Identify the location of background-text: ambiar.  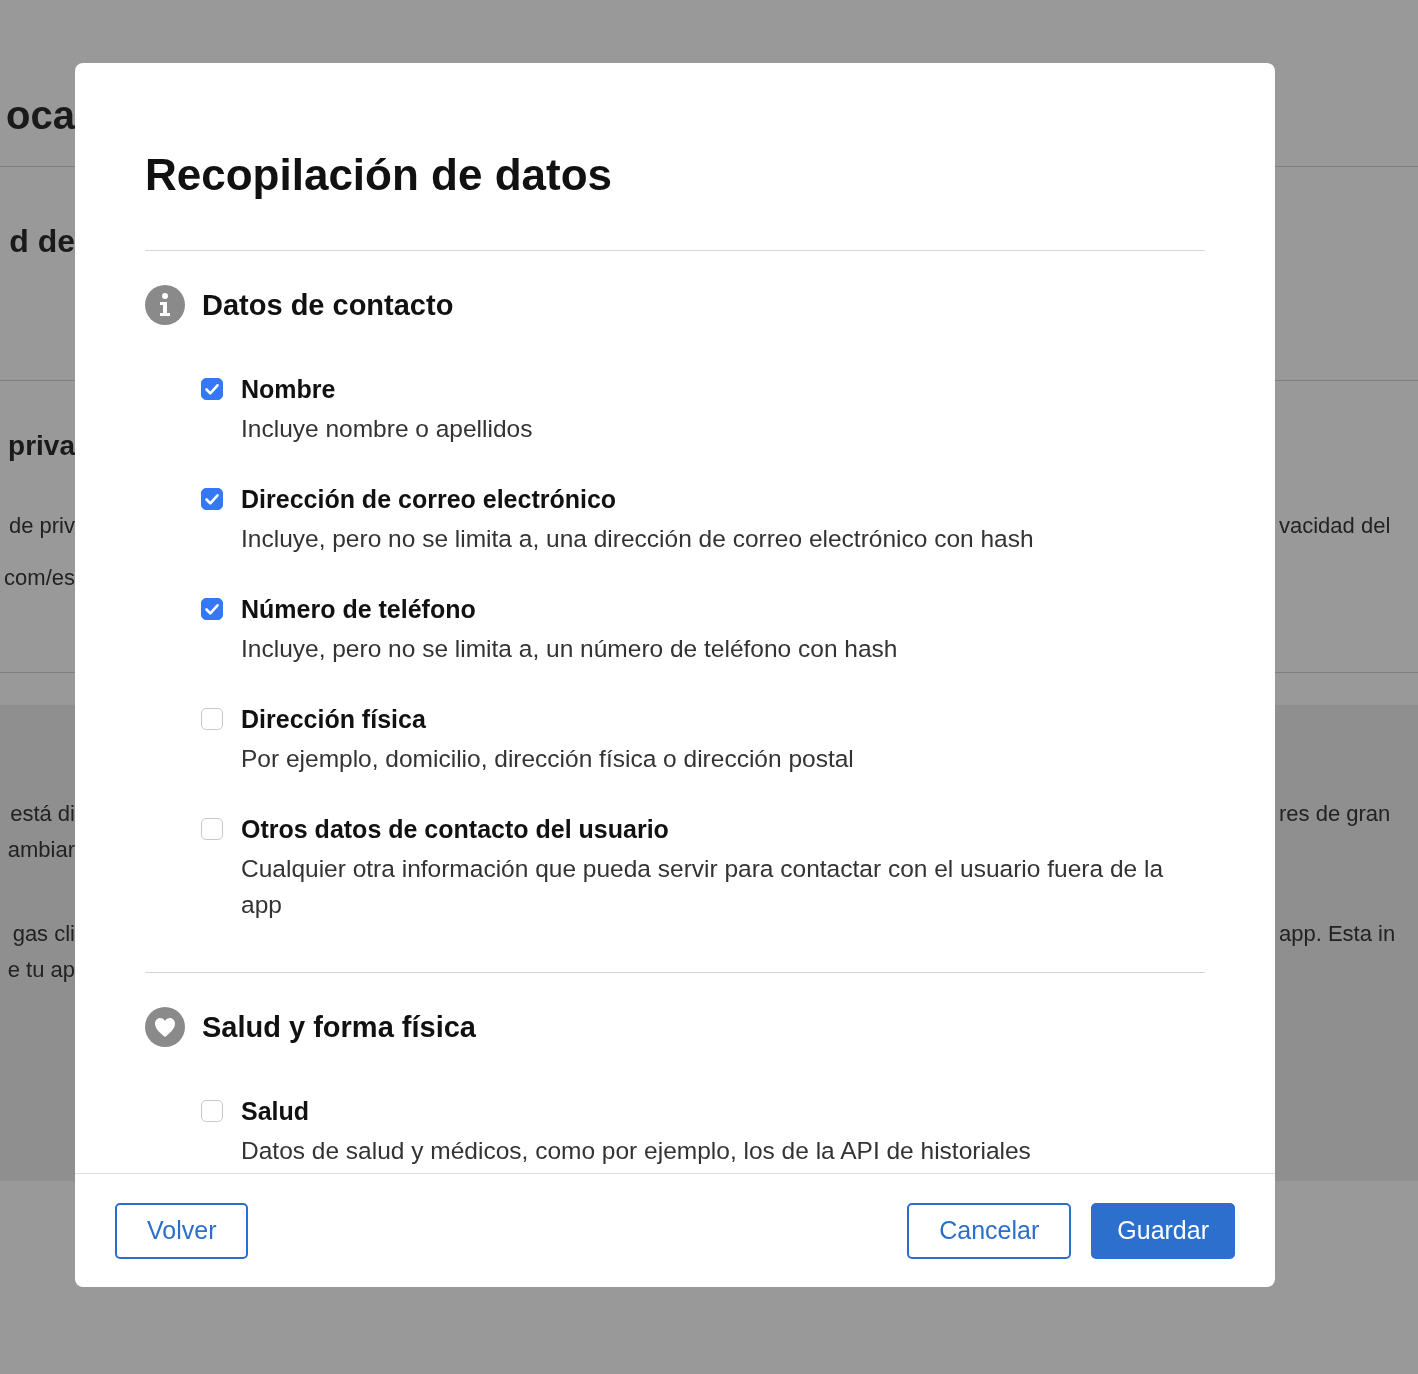
(41, 850).